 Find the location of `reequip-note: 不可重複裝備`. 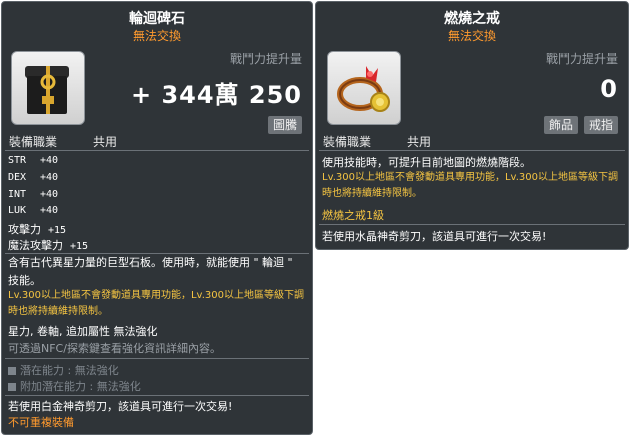

reequip-note: 不可重複裝備 is located at coordinates (41, 422).